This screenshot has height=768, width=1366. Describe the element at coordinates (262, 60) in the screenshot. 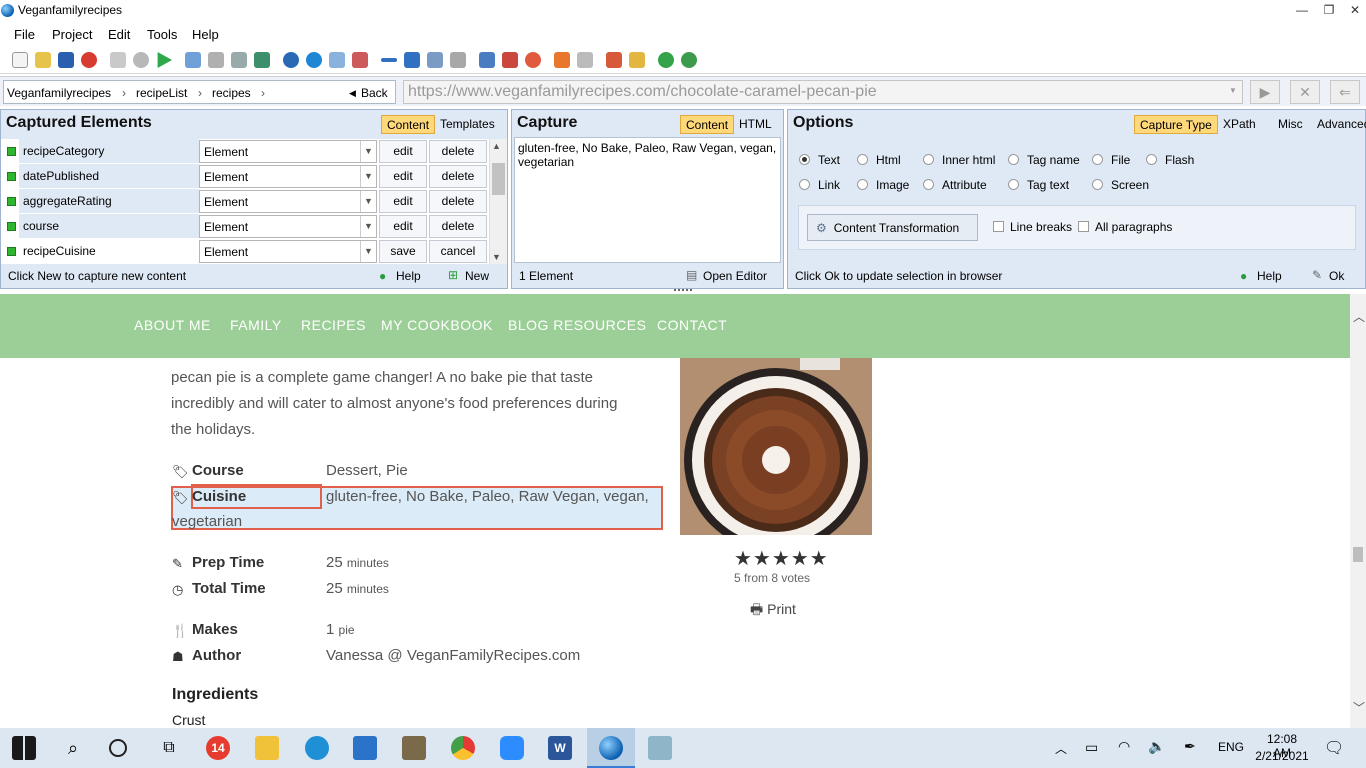

I see `import-icon` at that location.